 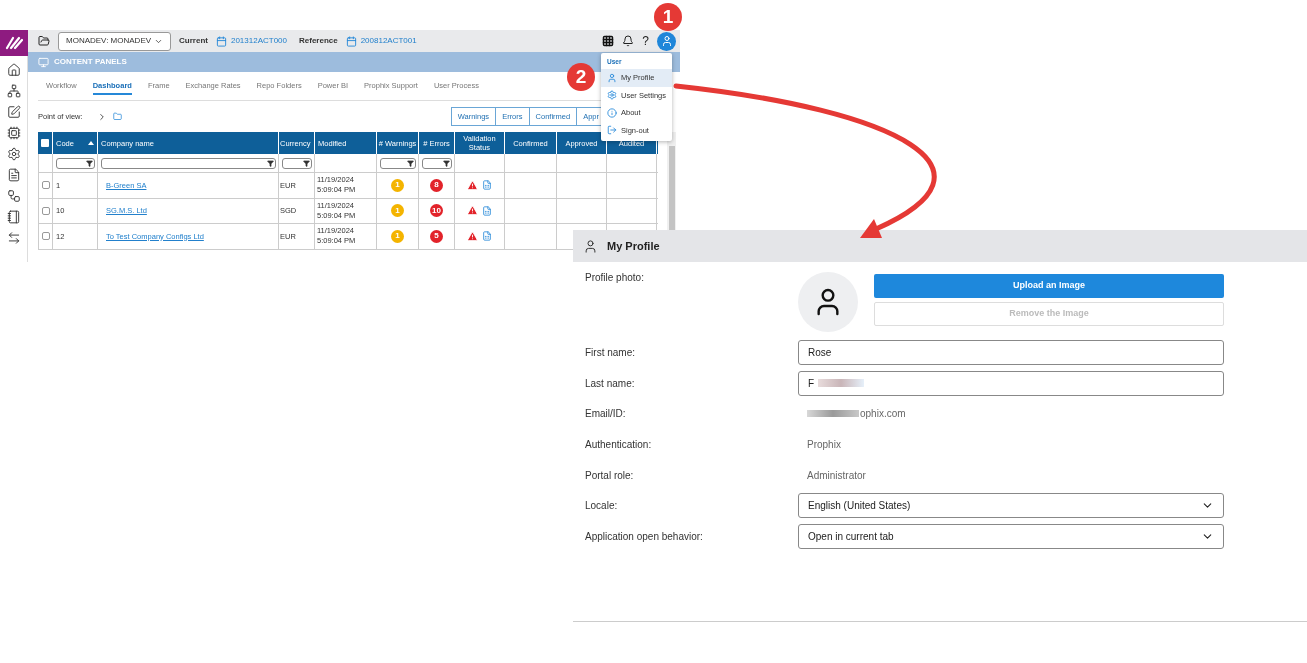 What do you see at coordinates (14, 43) in the screenshot?
I see `app-logo` at bounding box center [14, 43].